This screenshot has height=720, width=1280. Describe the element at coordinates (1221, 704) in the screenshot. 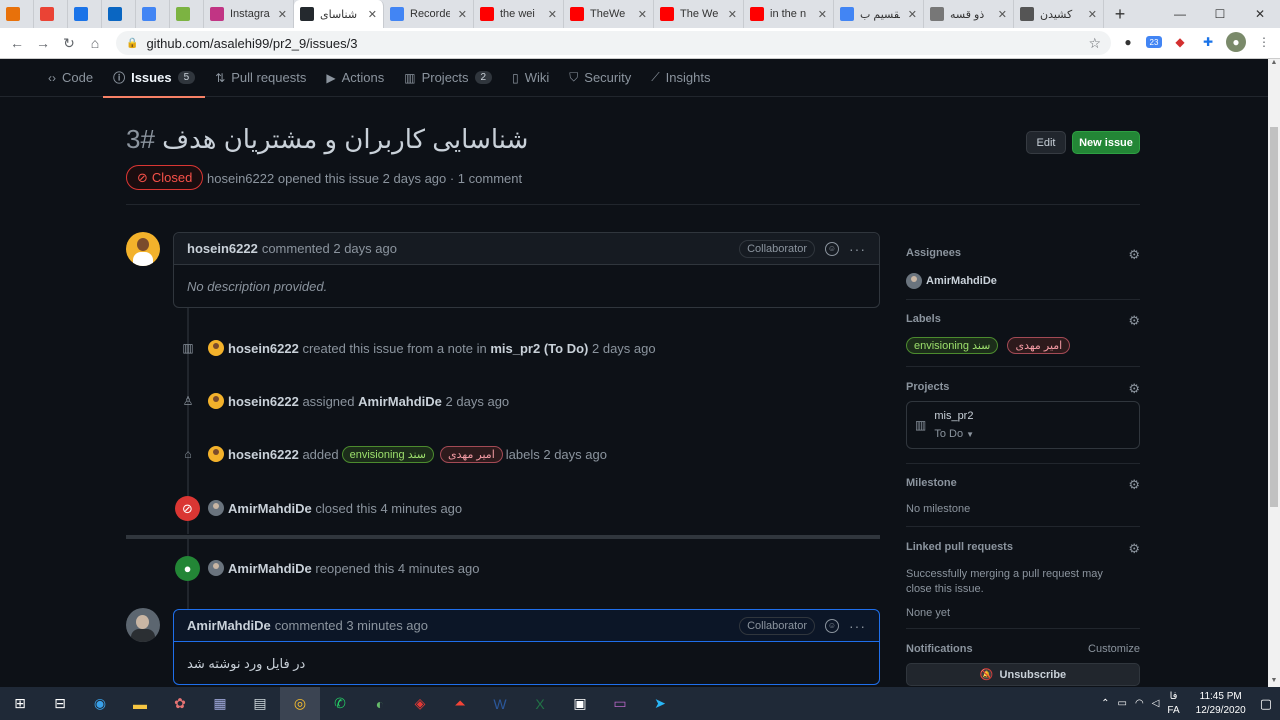

I see `clock: 11:45 PM 12/29/2020` at that location.